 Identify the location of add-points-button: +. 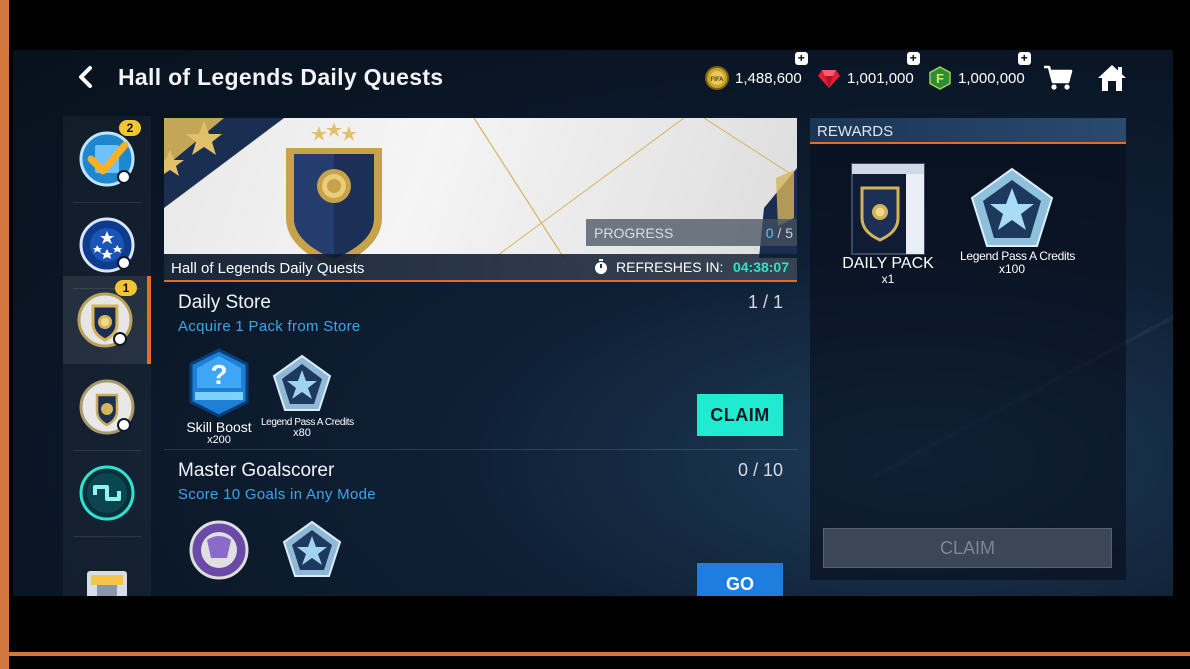
(913, 58).